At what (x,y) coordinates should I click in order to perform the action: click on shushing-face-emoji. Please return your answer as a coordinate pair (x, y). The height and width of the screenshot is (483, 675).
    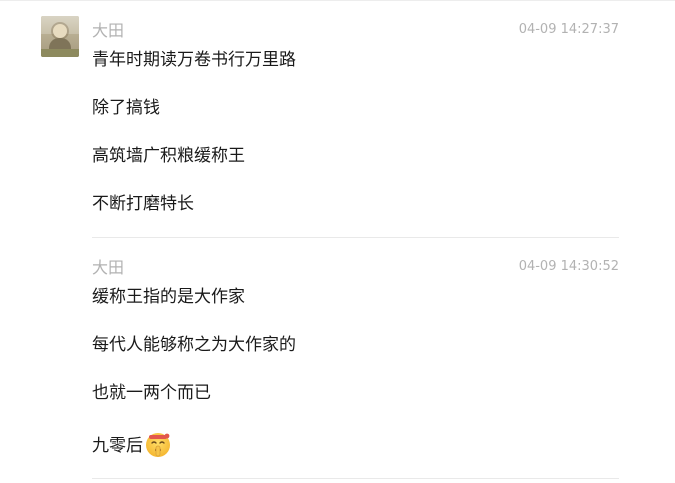
    Looking at the image, I should click on (158, 444).